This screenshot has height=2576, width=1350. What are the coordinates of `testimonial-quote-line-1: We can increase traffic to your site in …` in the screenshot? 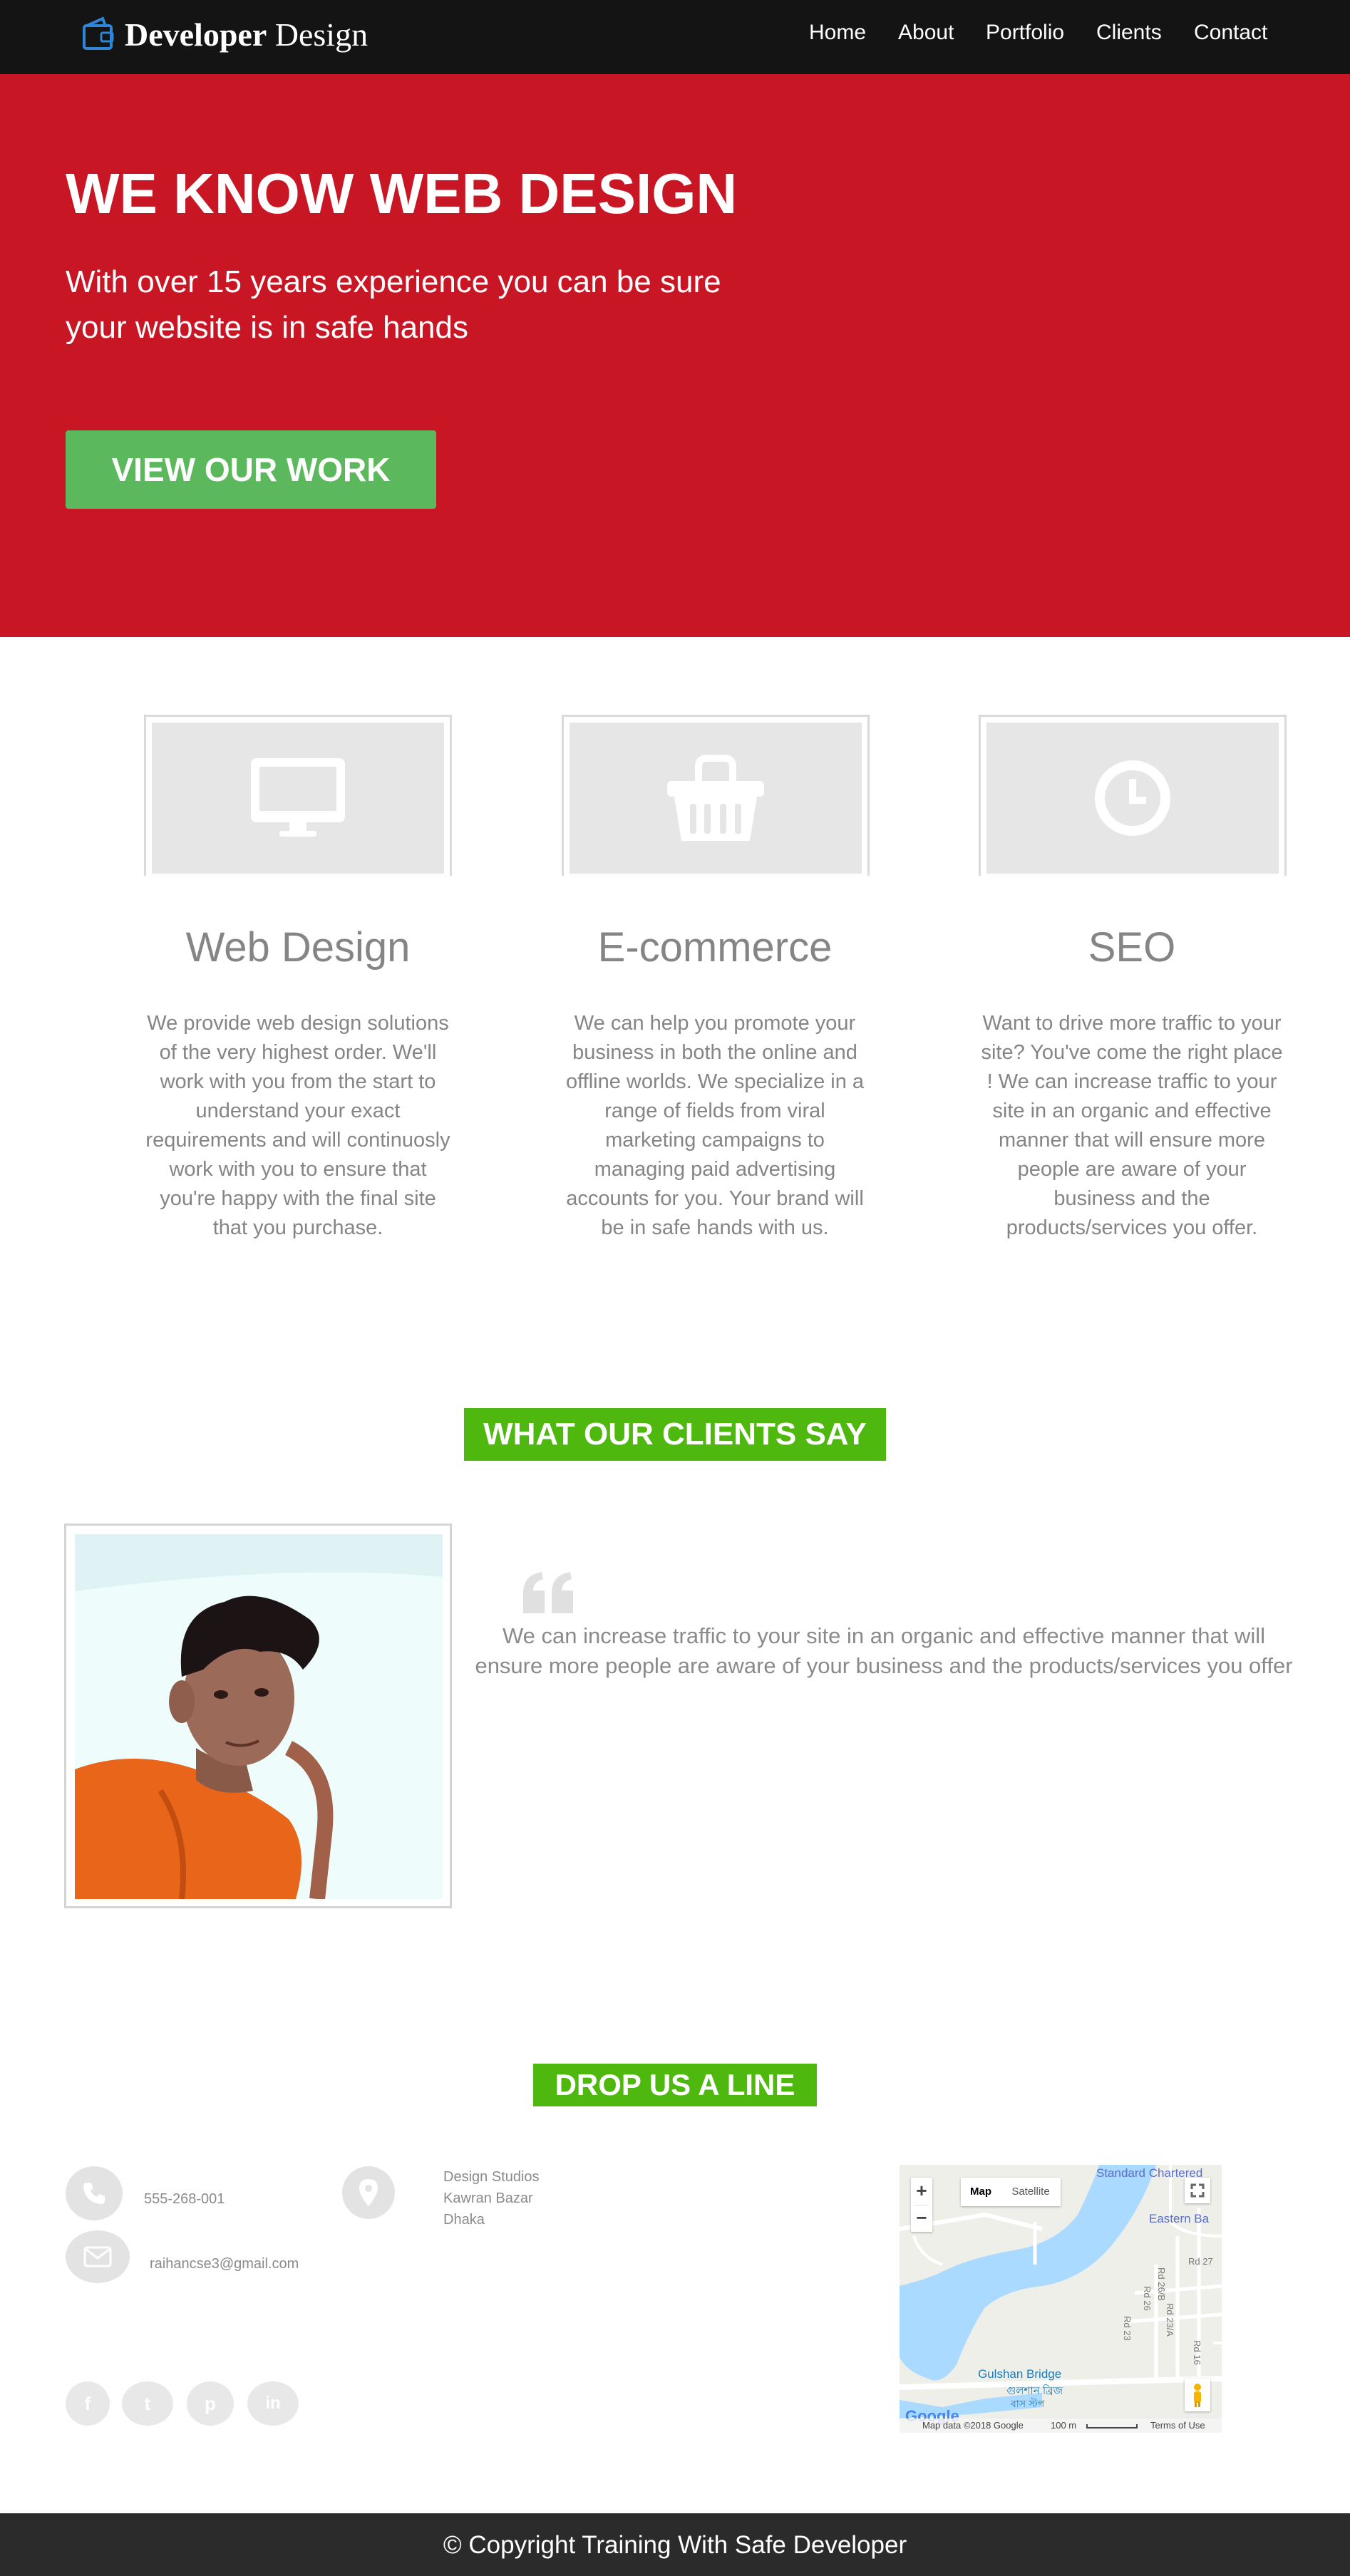 It's located at (884, 1635).